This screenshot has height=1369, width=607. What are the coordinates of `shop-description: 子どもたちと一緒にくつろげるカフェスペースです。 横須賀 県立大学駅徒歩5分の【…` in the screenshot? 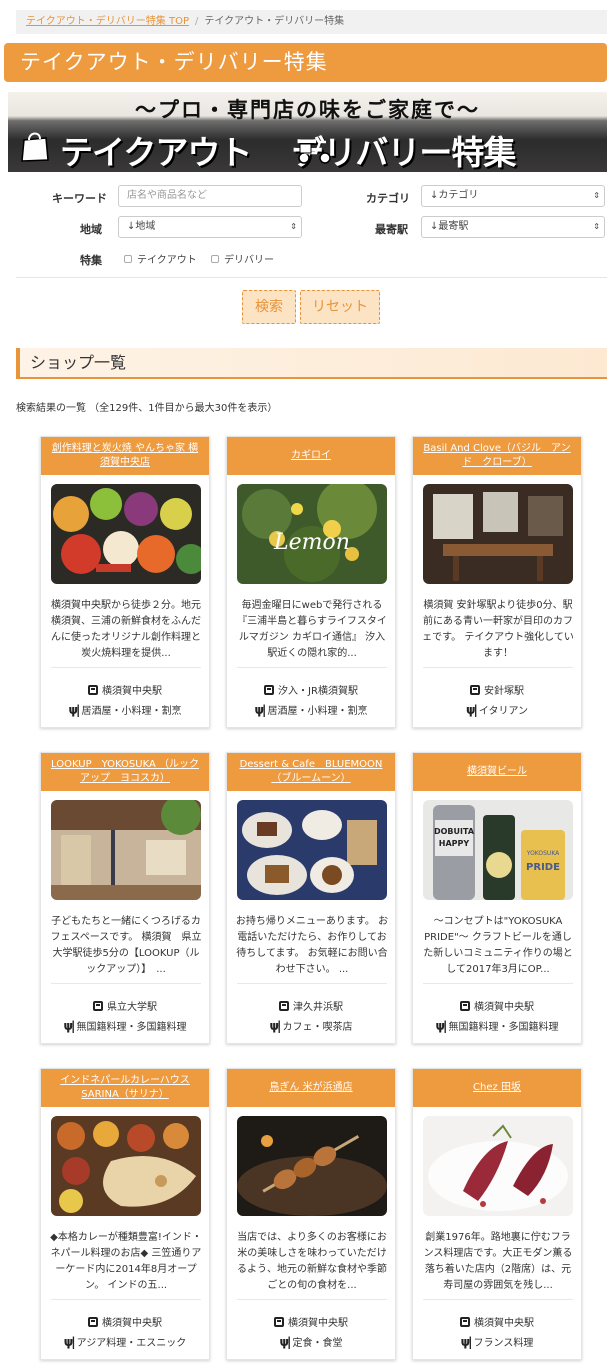 It's located at (126, 945).